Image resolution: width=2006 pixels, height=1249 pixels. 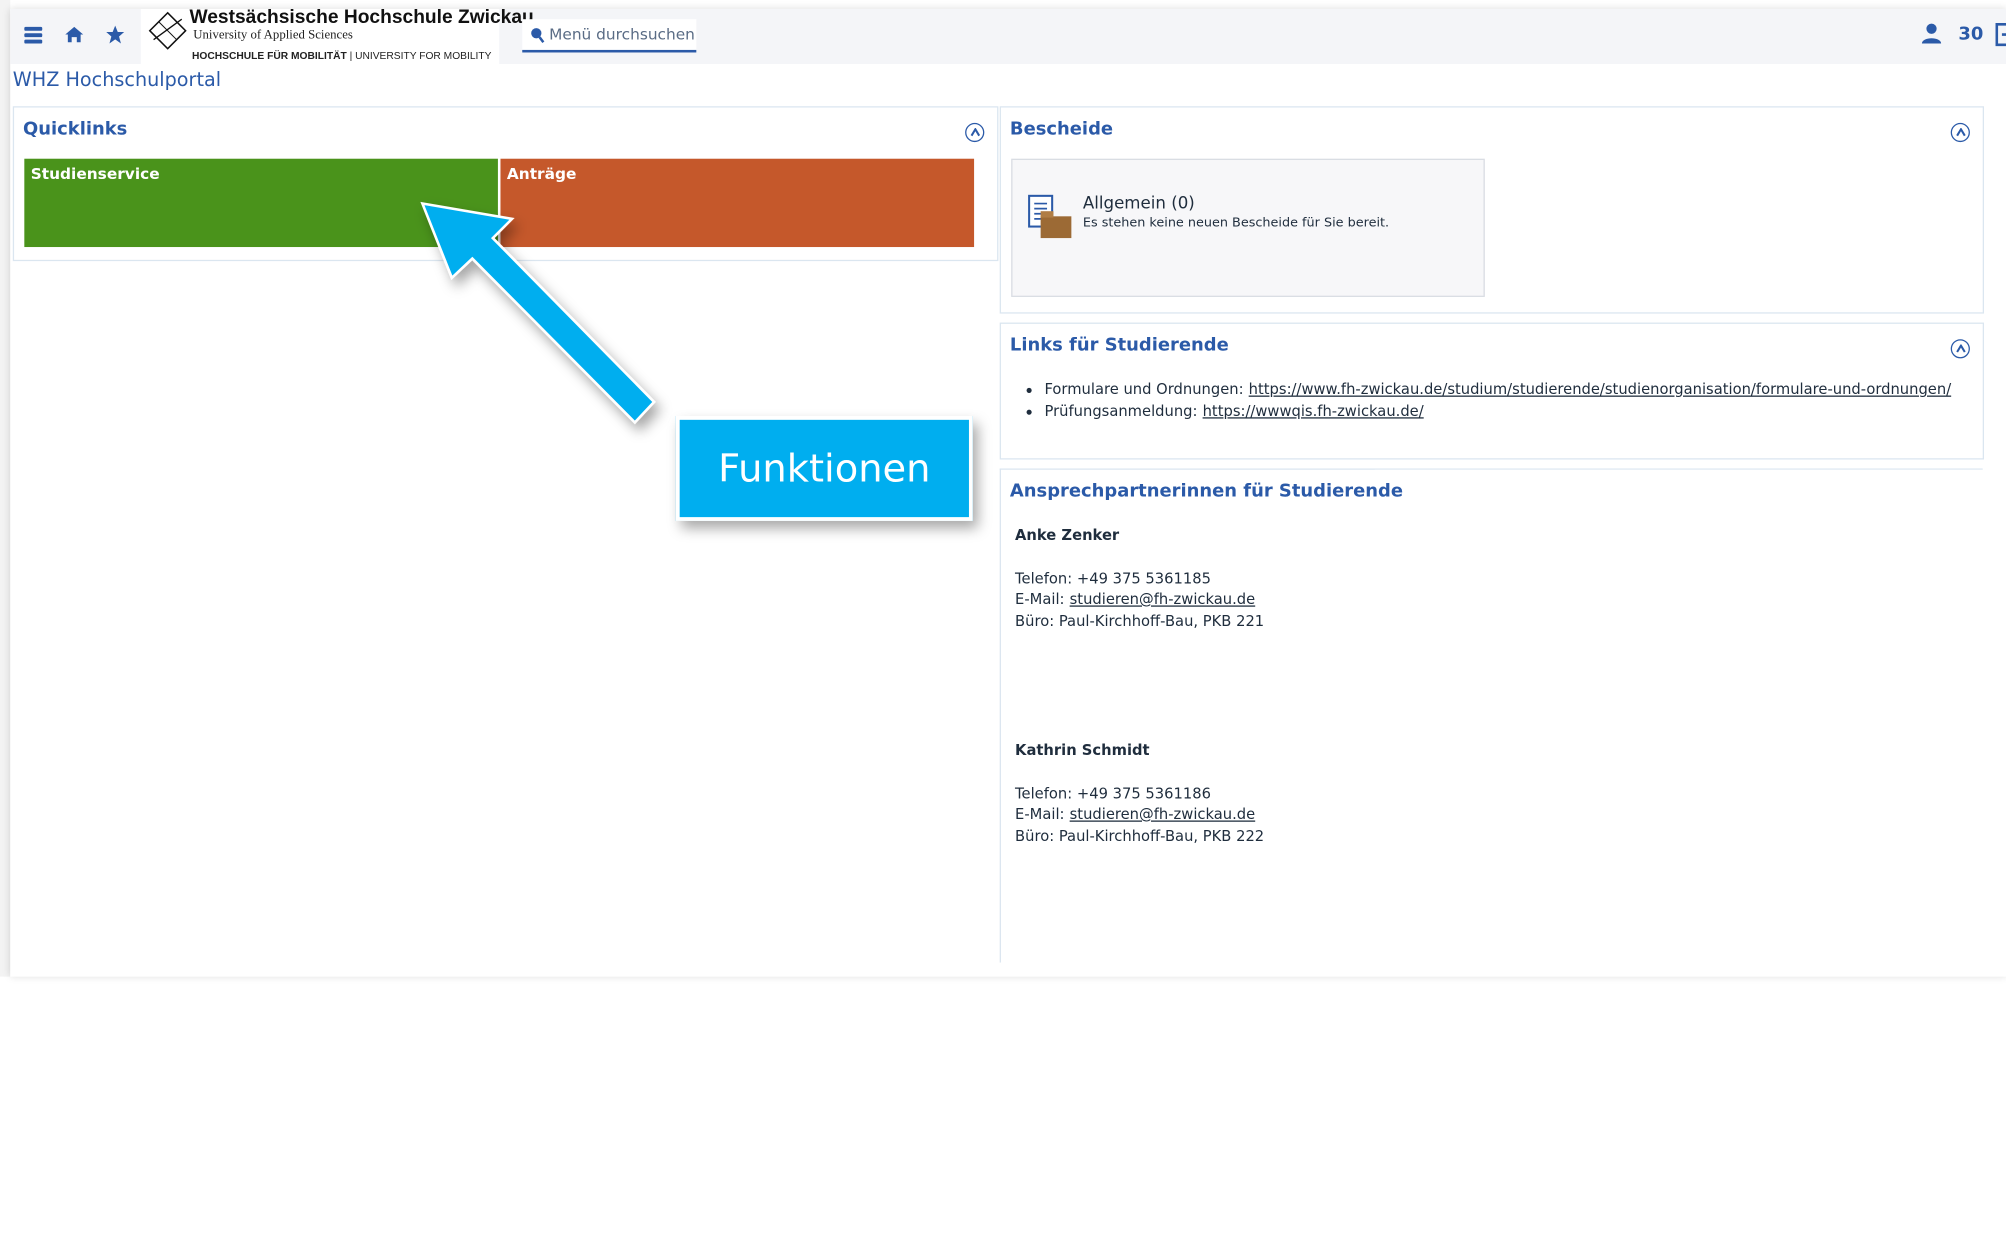 I want to click on user-icon, so click(x=1931, y=36).